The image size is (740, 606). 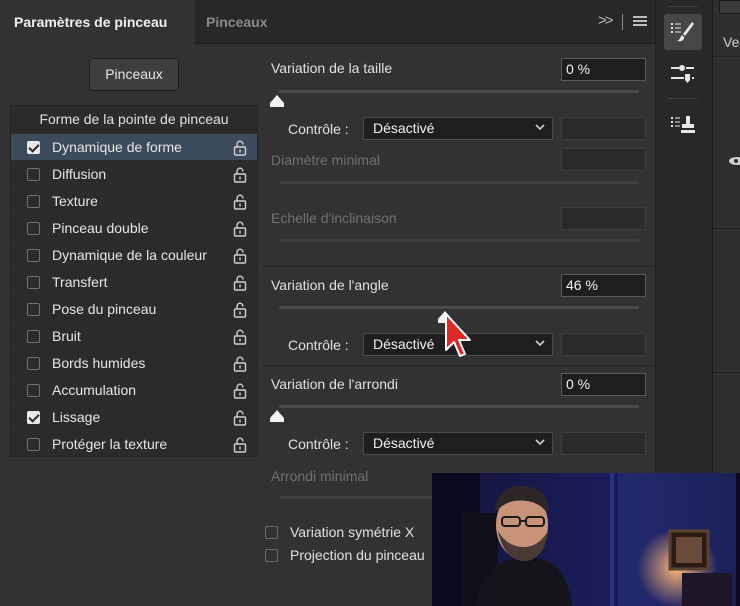 I want to click on clone-stamp-icon, so click(x=683, y=124).